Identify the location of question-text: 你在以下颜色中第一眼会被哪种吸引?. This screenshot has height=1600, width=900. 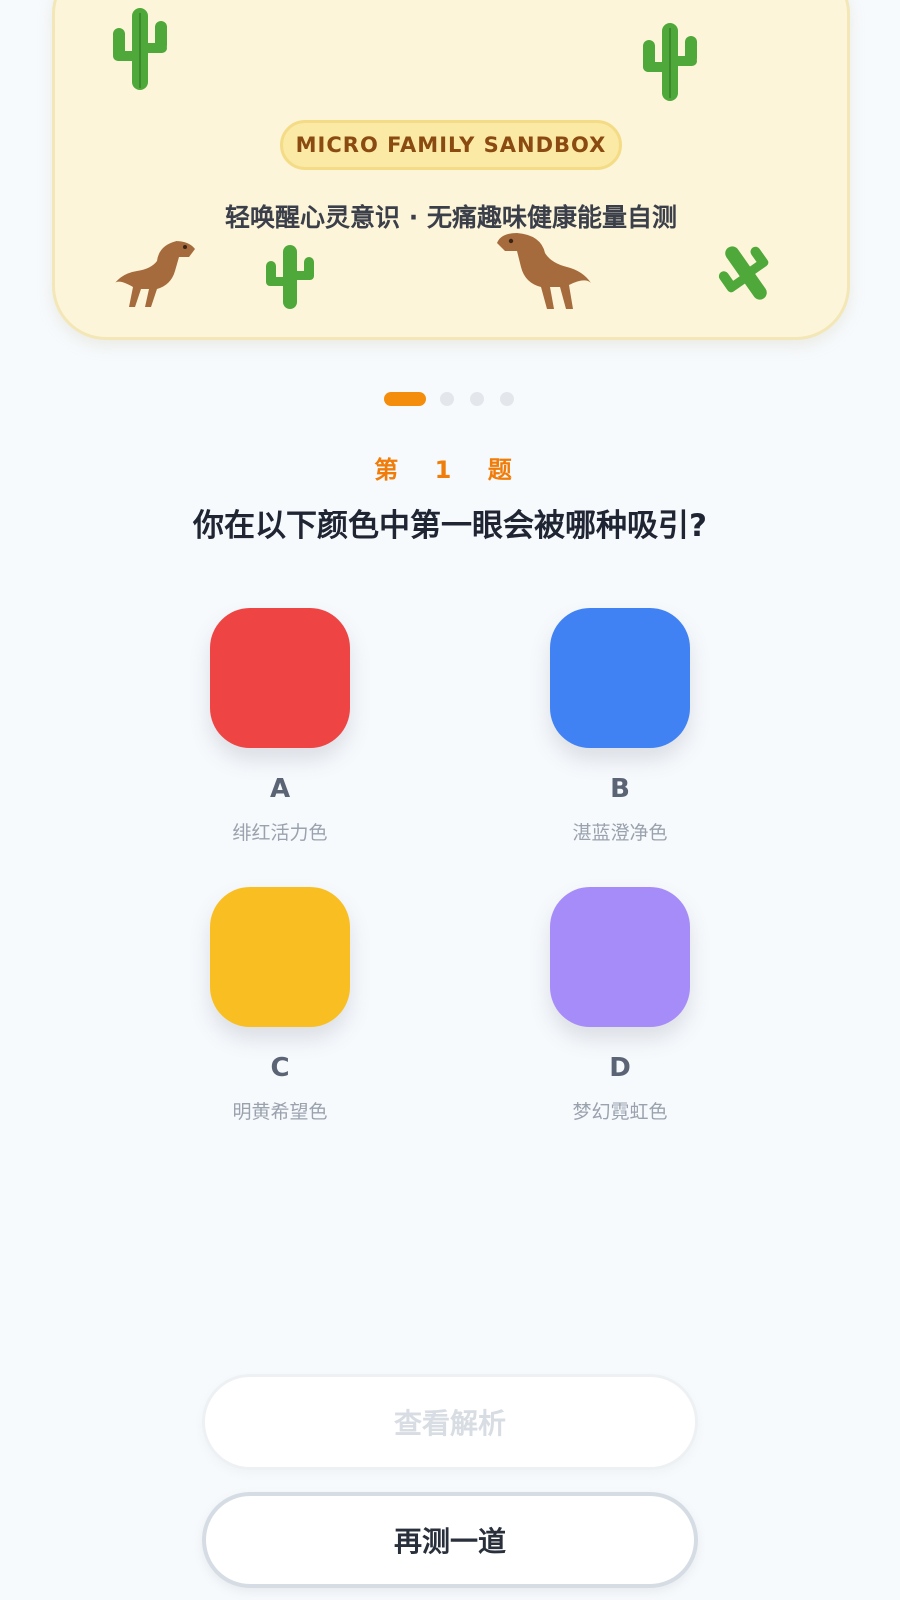
(450, 526).